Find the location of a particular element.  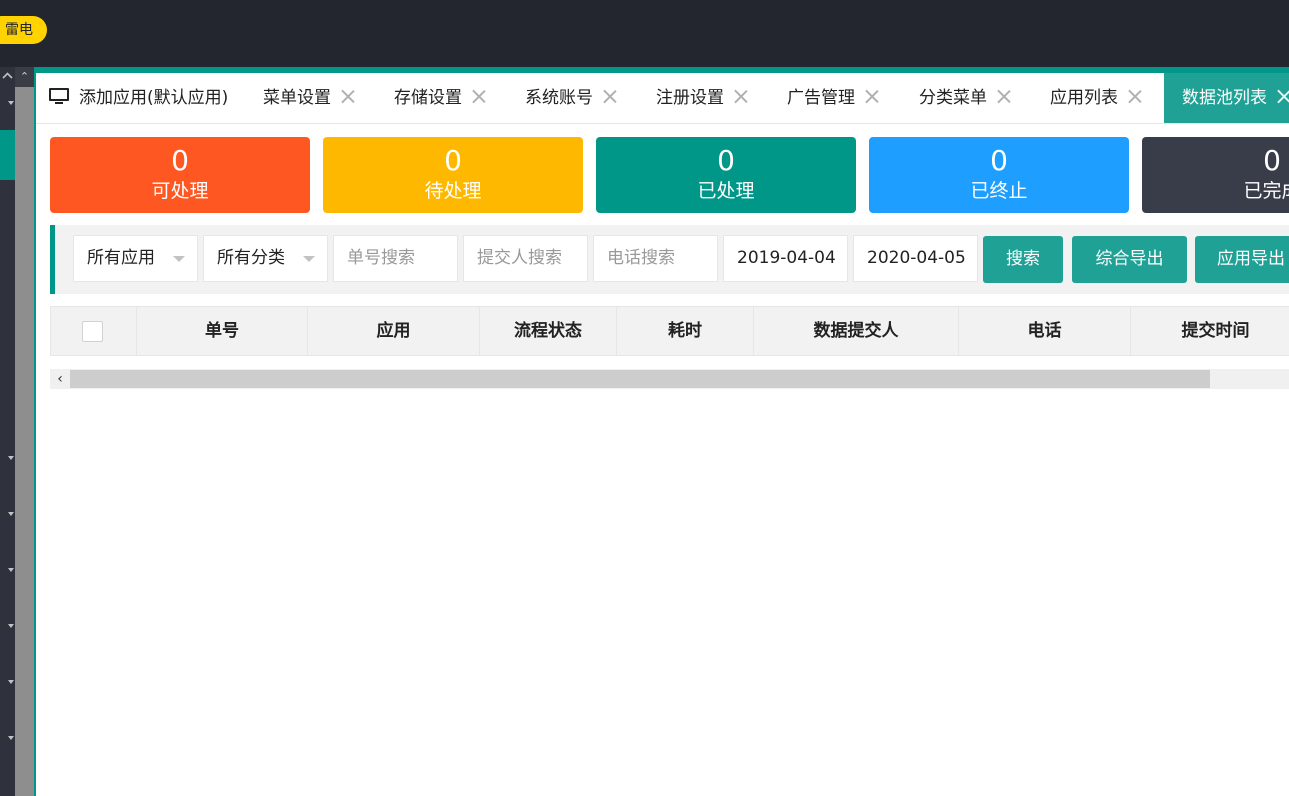

stat-label: 待处理 is located at coordinates (453, 191).